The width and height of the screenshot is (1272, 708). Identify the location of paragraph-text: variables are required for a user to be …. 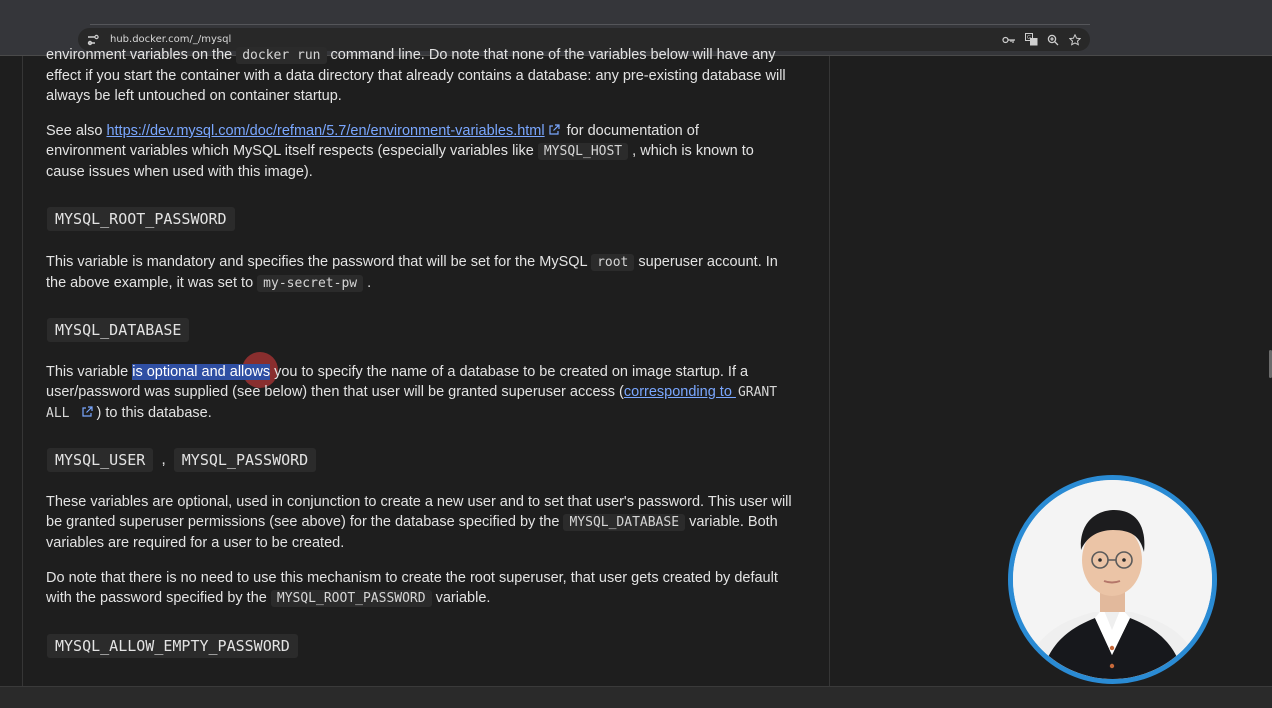
(195, 543).